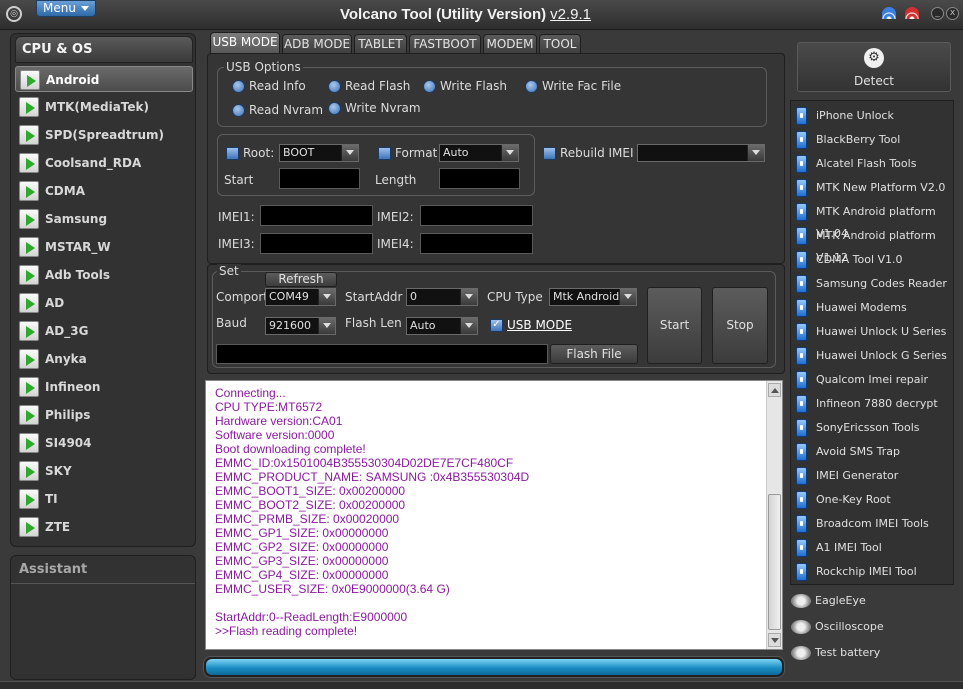  What do you see at coordinates (104, 303) in the screenshot?
I see `cpu-item-ad: AD` at bounding box center [104, 303].